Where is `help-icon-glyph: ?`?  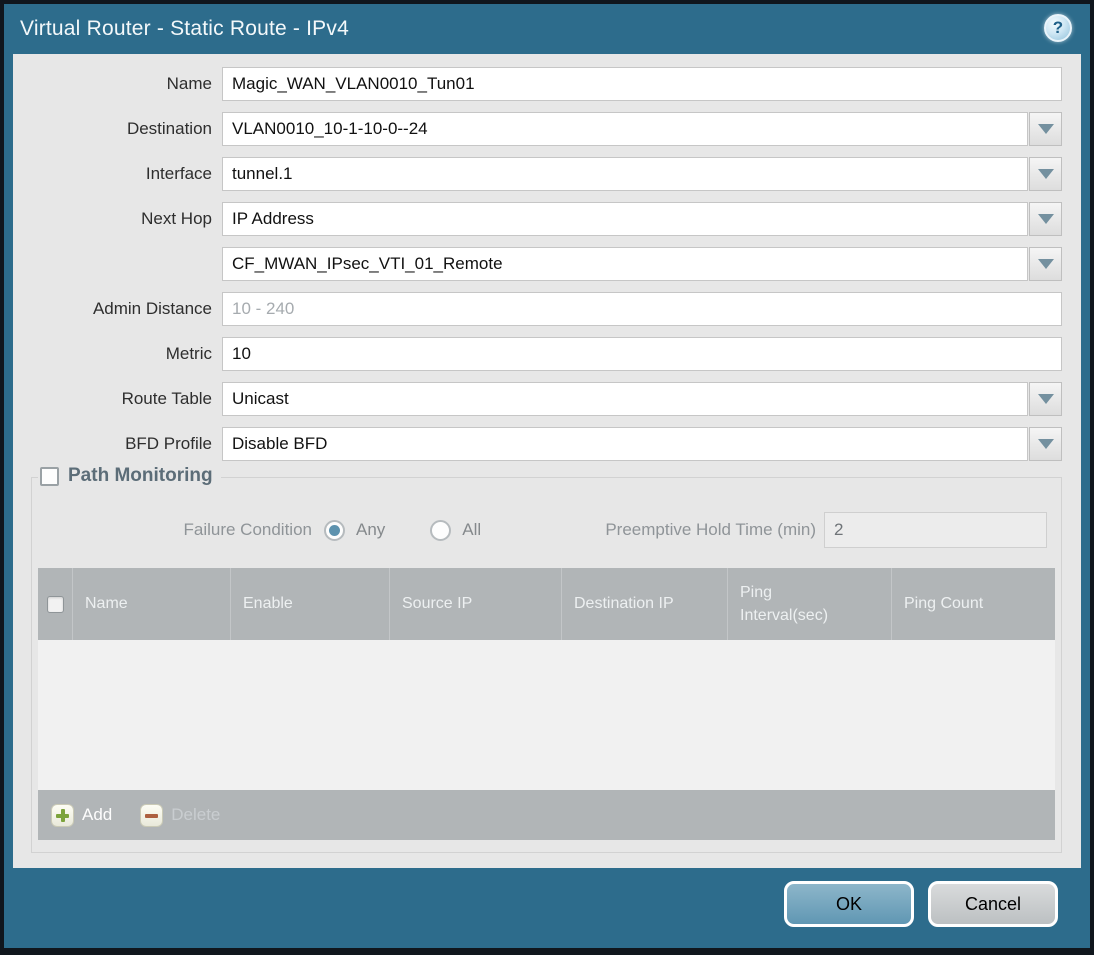
help-icon-glyph: ? is located at coordinates (1058, 27).